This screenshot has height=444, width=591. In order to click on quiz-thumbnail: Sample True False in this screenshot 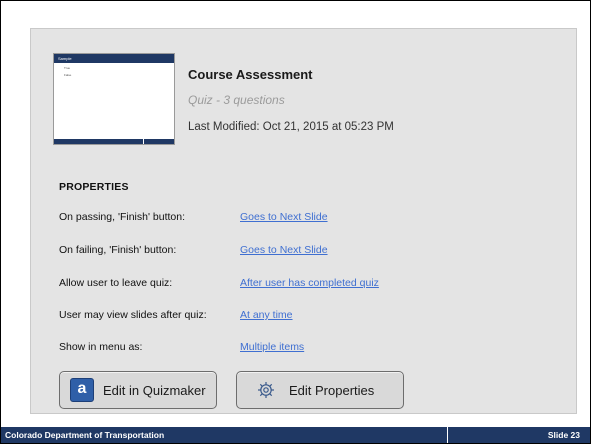, I will do `click(114, 99)`.